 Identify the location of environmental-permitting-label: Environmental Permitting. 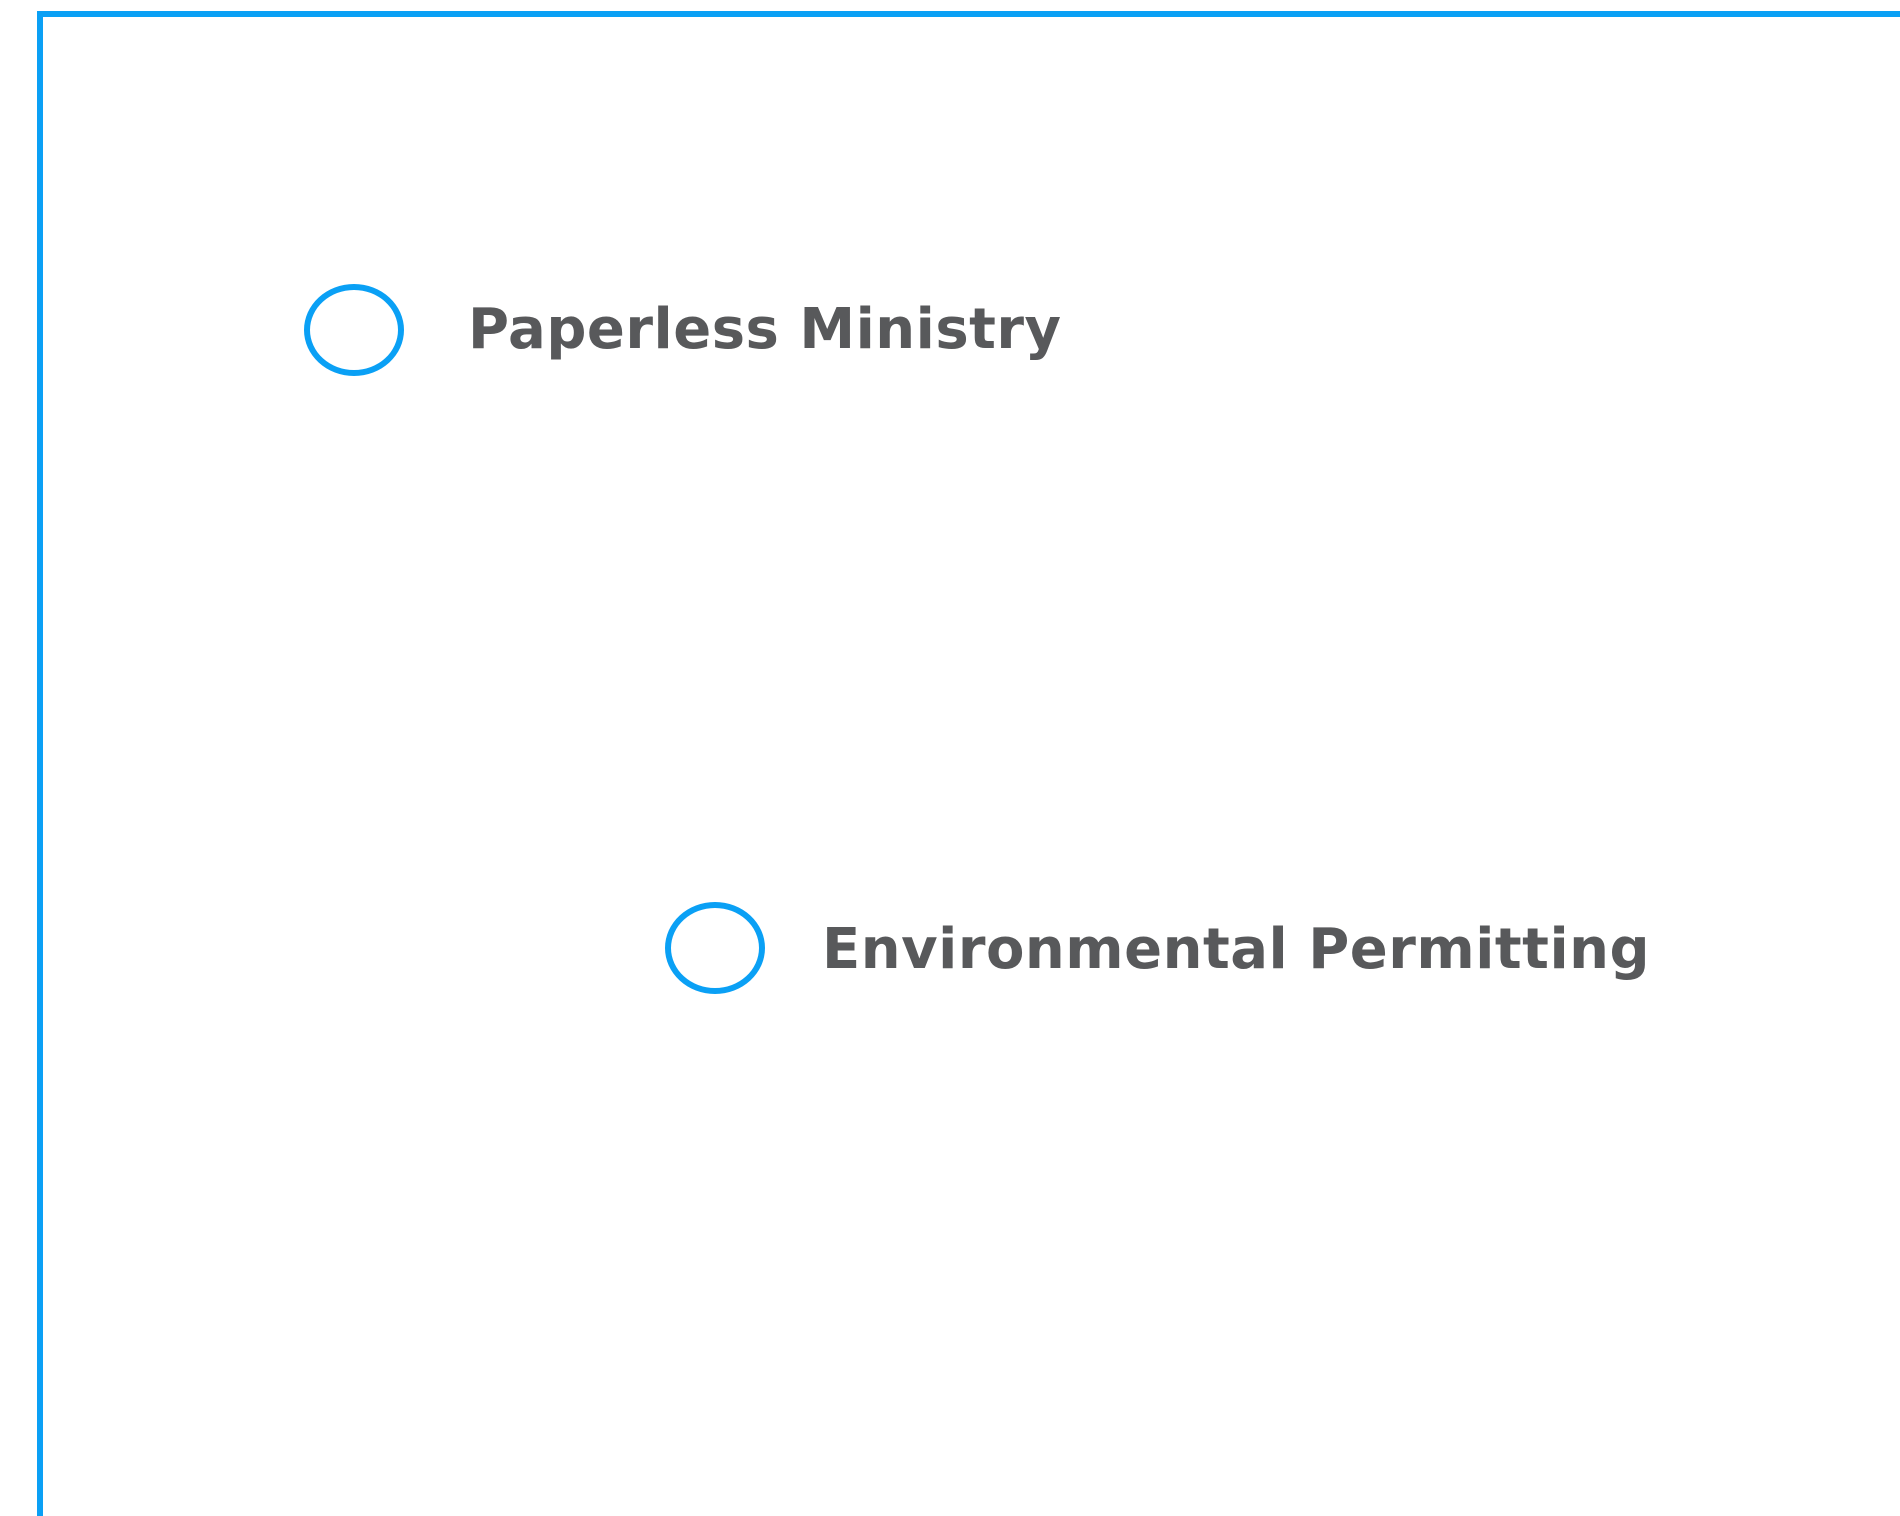
(1236, 950).